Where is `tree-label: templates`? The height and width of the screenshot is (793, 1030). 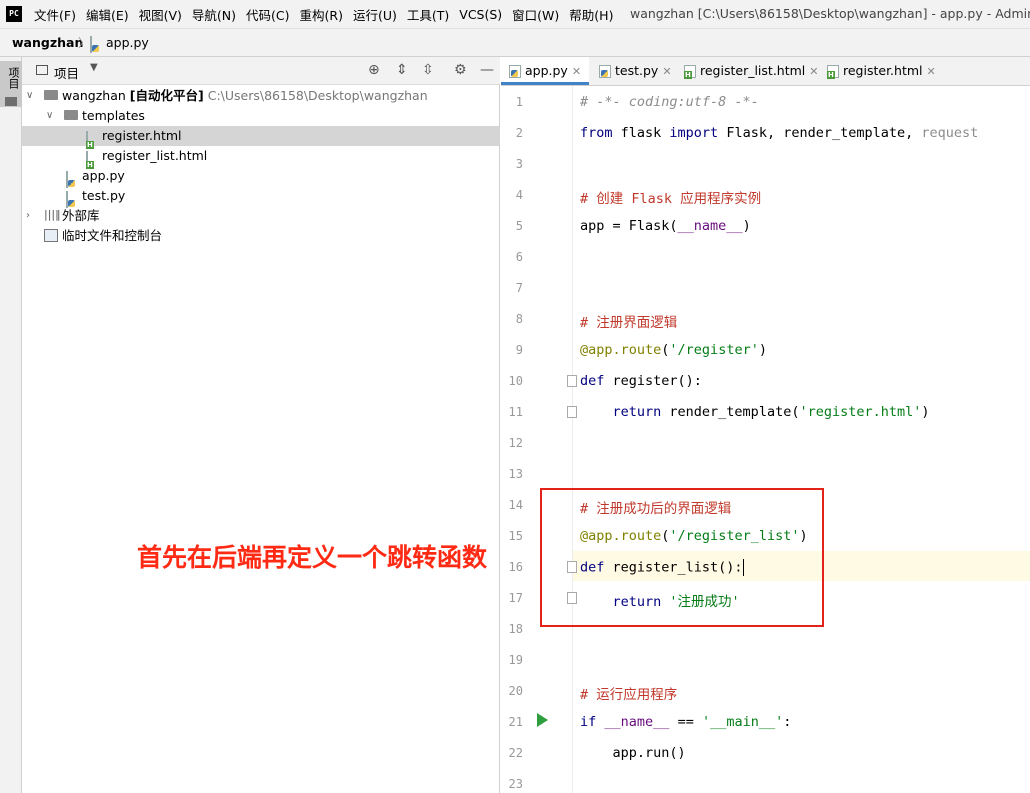 tree-label: templates is located at coordinates (113, 115).